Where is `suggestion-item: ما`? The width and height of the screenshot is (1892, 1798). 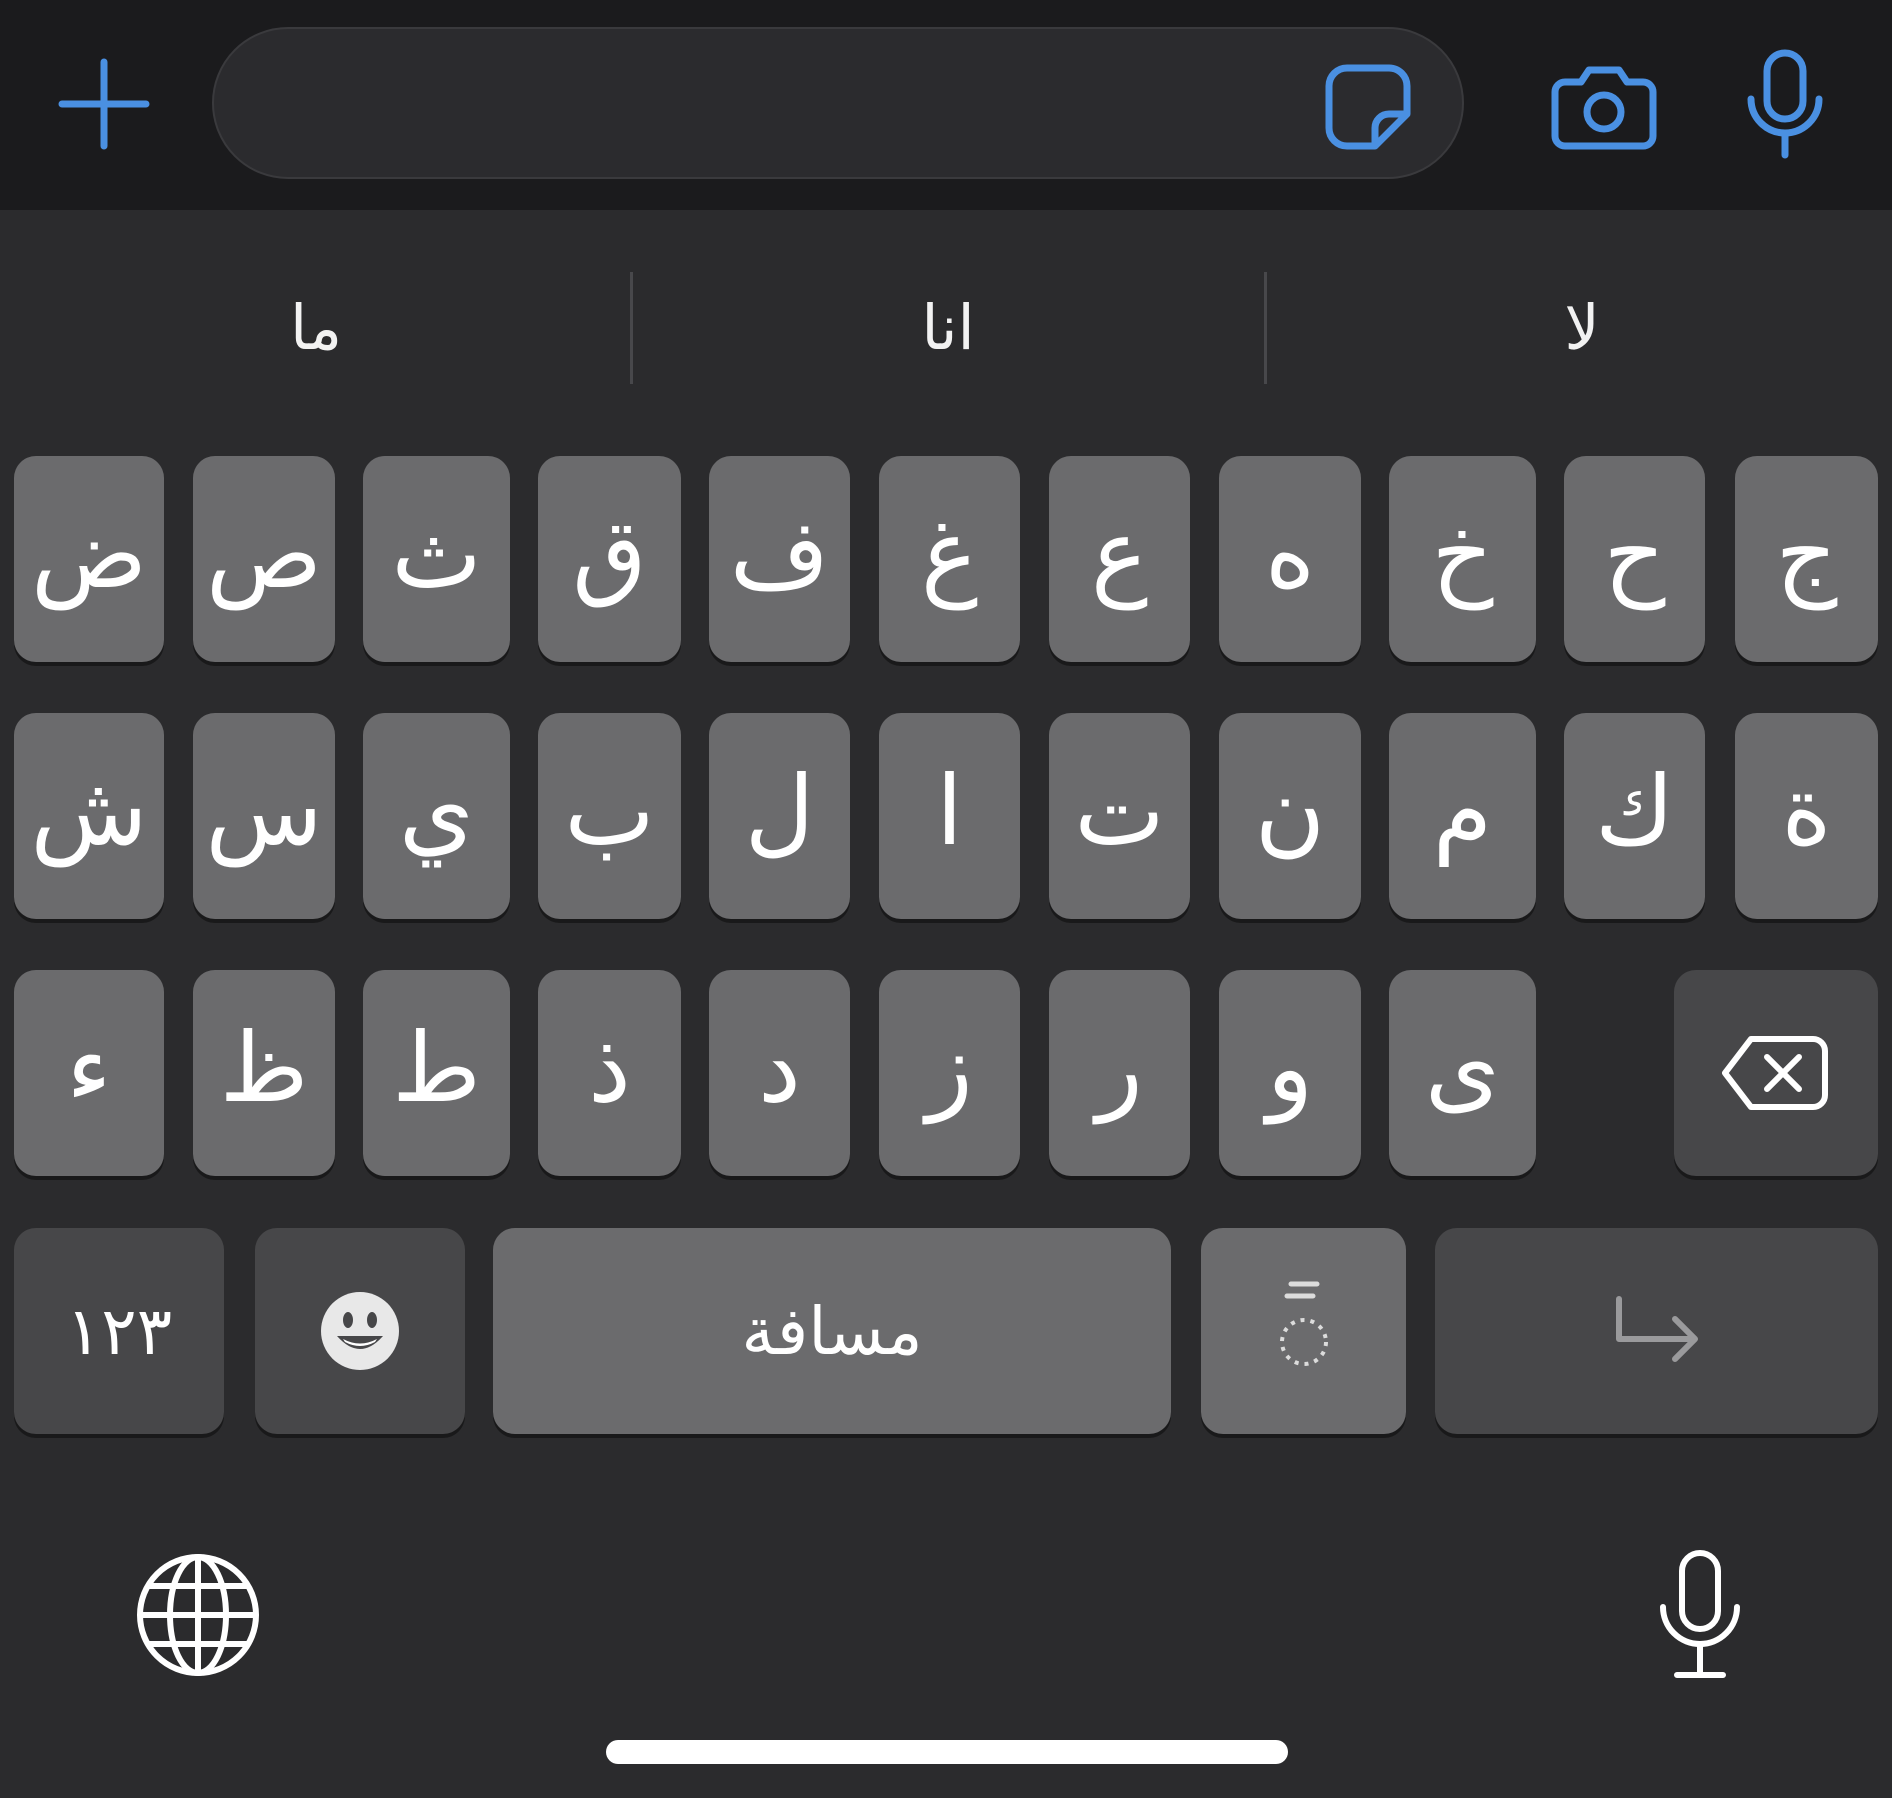 suggestion-item: ما is located at coordinates (316, 327).